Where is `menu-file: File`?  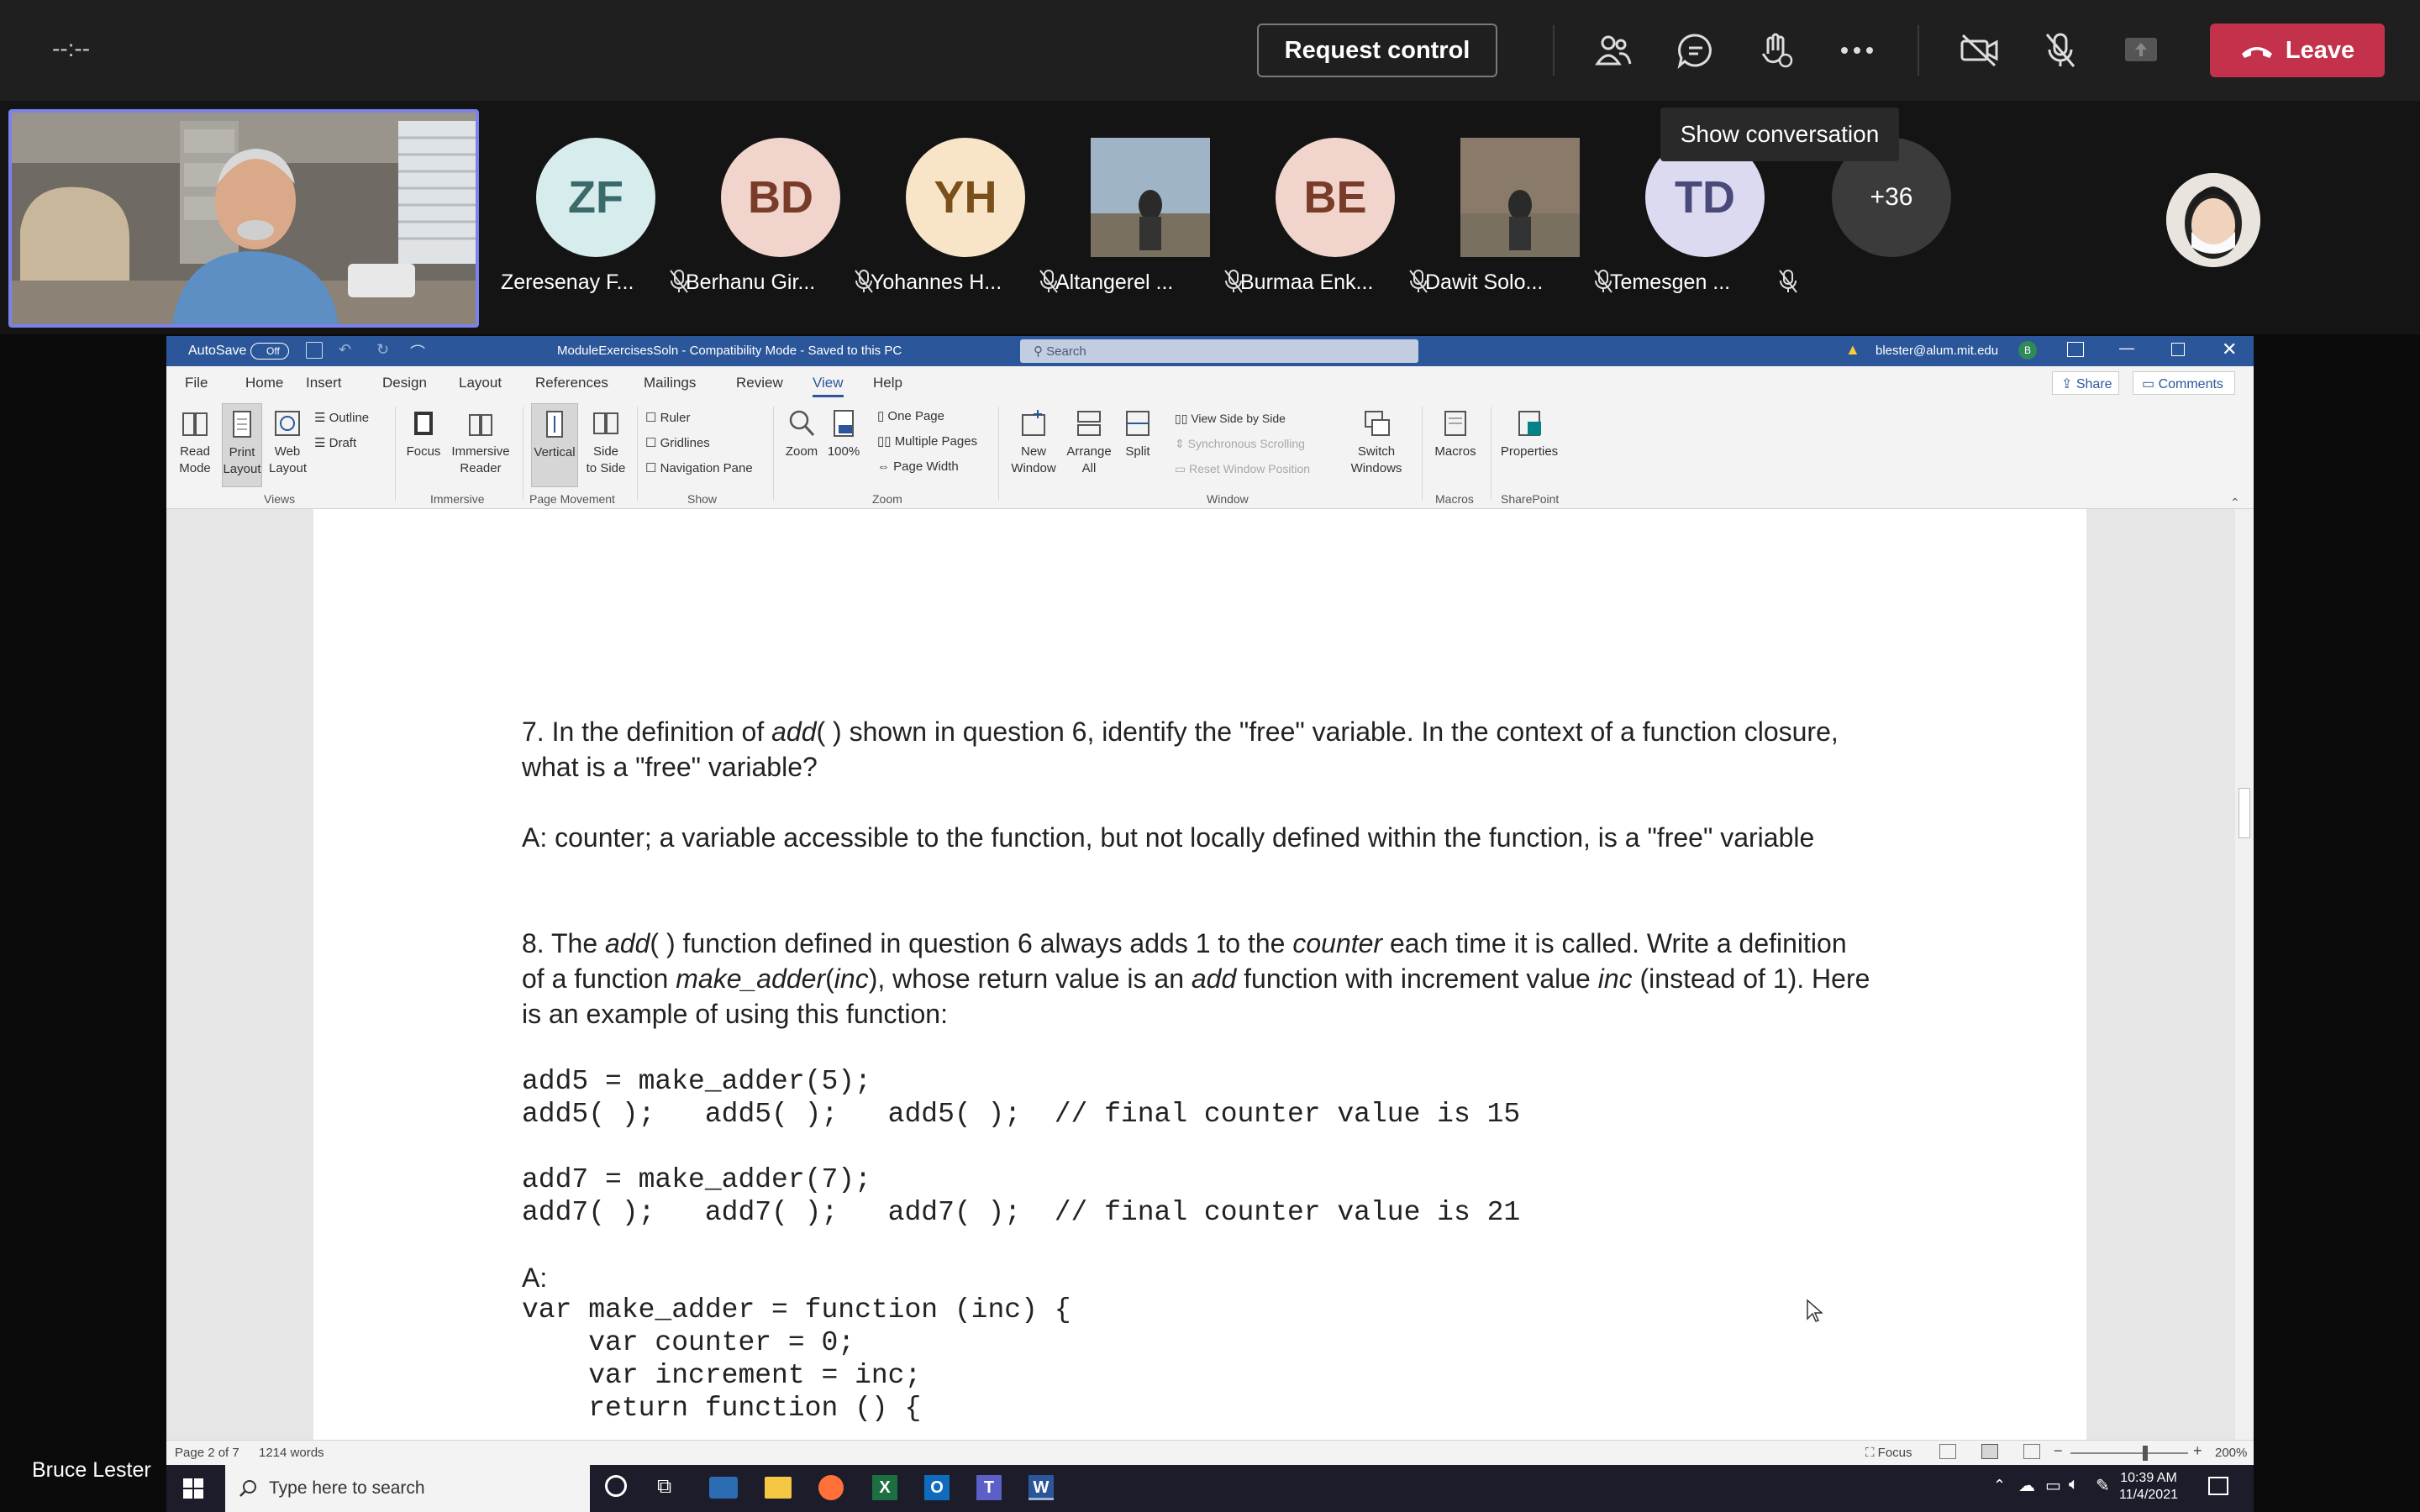
menu-file: File is located at coordinates (196, 383).